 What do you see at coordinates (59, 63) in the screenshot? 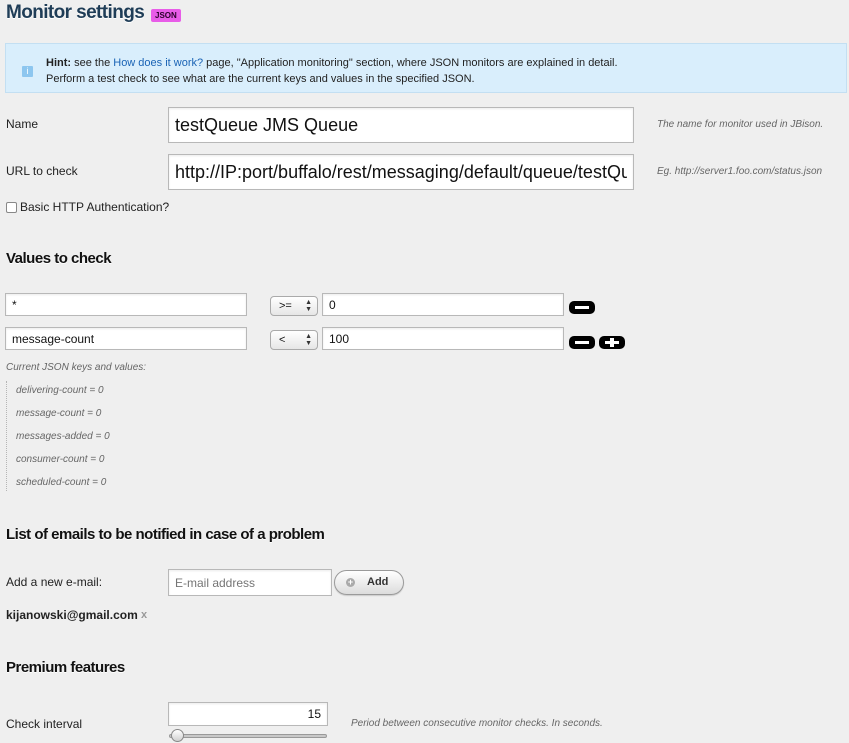
I see `hint-bold: Hint:` at bounding box center [59, 63].